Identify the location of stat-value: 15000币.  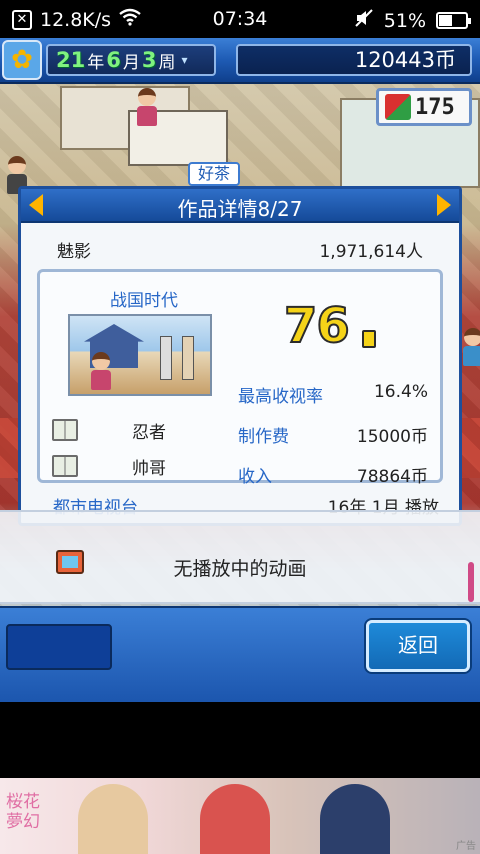
(392, 437).